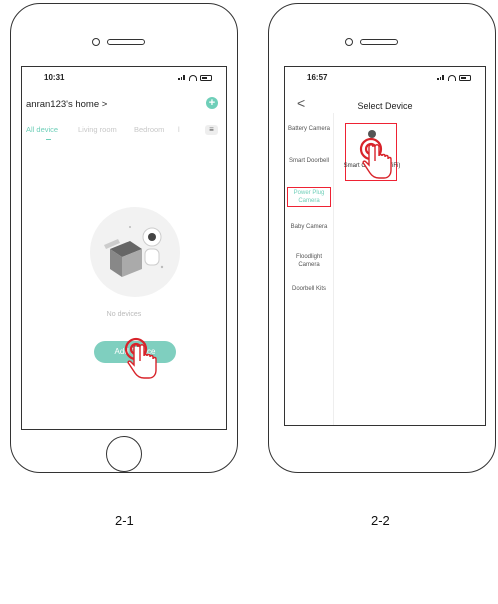 The width and height of the screenshot is (498, 604). Describe the element at coordinates (124, 79) in the screenshot. I see `status-bar: 10:31` at that location.